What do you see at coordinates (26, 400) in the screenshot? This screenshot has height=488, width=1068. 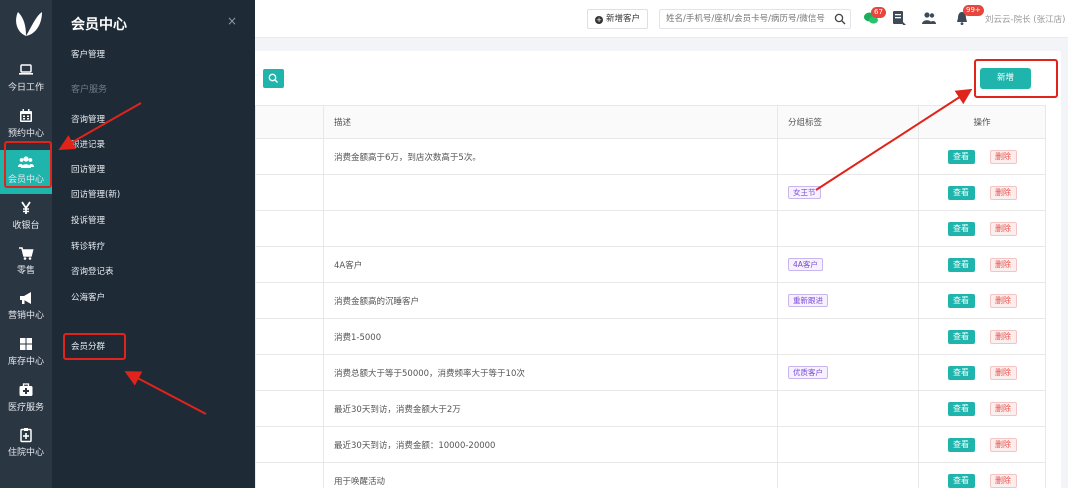 I see `rail-item-7: 医疗服务` at bounding box center [26, 400].